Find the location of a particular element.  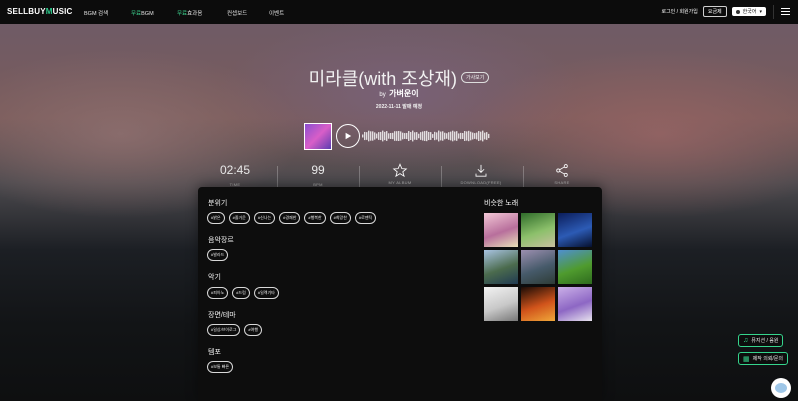

play-button is located at coordinates (348, 136).